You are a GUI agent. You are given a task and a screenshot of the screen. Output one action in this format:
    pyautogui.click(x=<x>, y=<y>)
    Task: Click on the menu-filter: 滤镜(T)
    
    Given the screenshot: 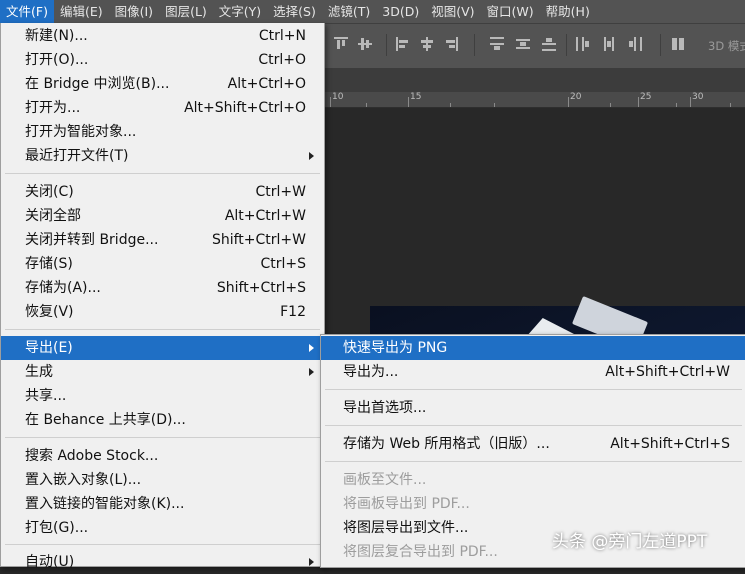 What is the action you would take?
    pyautogui.click(x=349, y=11)
    